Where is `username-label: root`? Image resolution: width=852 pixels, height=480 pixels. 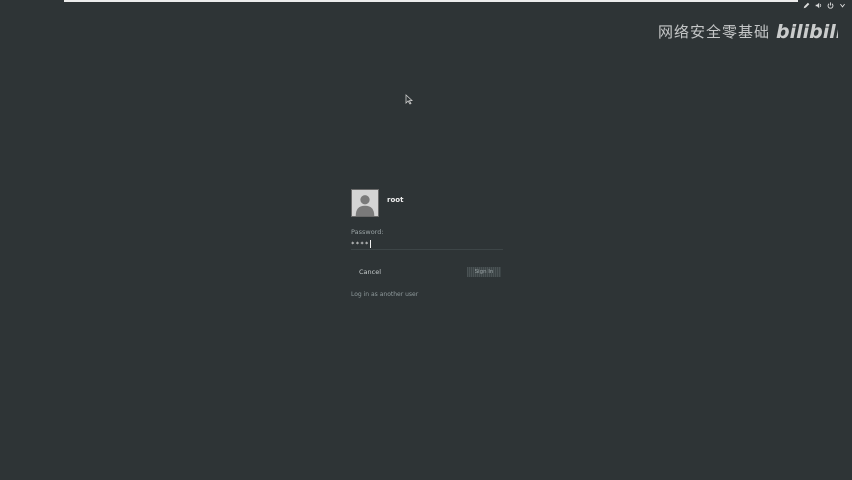 username-label: root is located at coordinates (395, 200).